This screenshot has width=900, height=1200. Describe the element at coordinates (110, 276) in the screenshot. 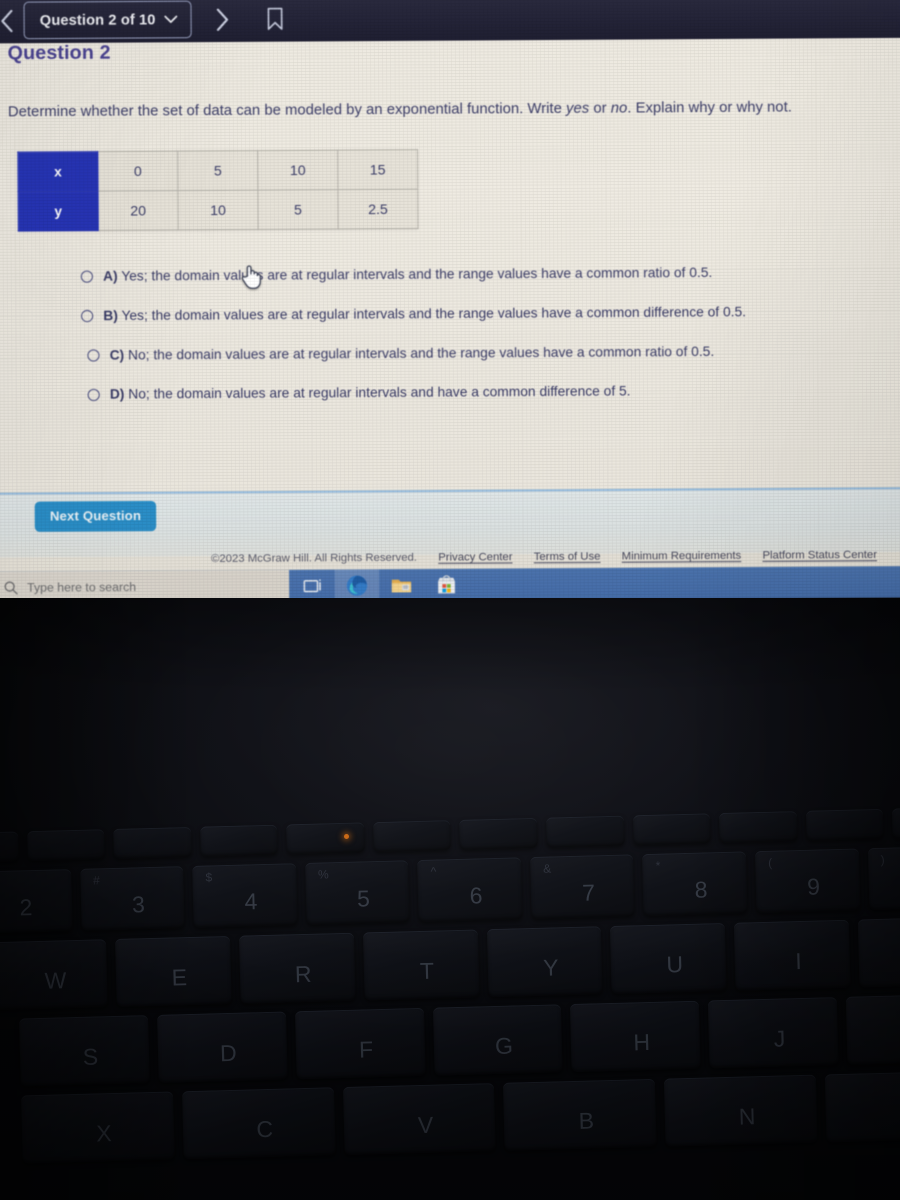

I see `answer-option-a-letter: A)` at that location.